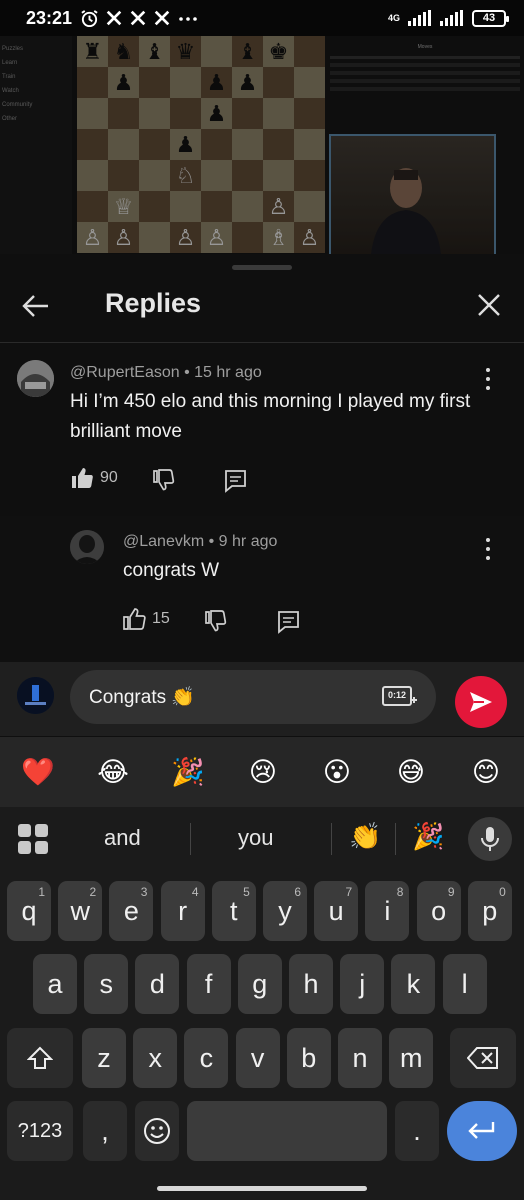  Describe the element at coordinates (208, 984) in the screenshot. I see `key-f: f` at that location.